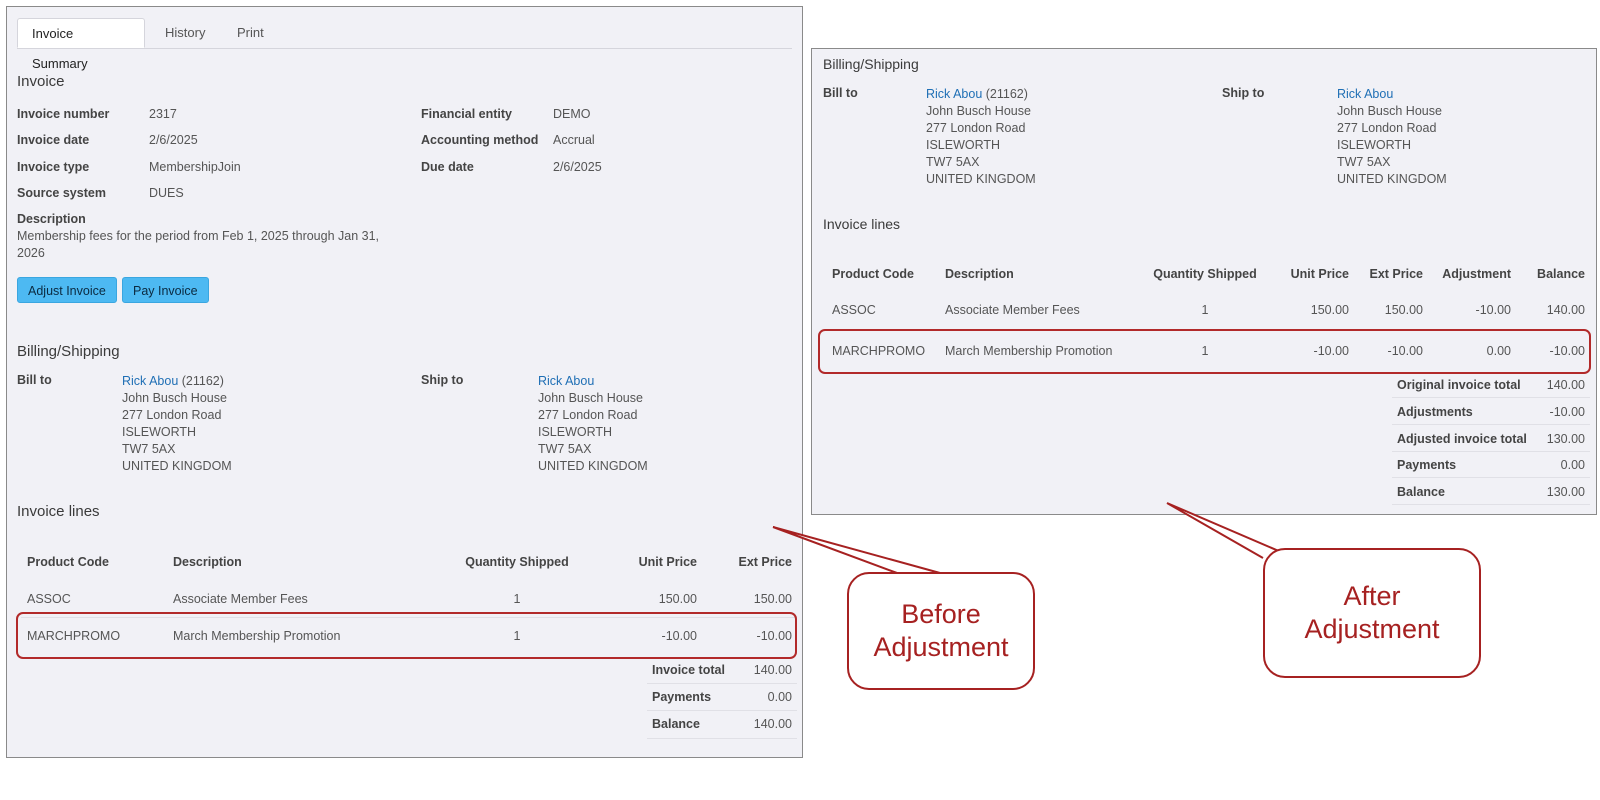 This screenshot has height=800, width=1600. I want to click on callout-pointers, so click(1034, 538).